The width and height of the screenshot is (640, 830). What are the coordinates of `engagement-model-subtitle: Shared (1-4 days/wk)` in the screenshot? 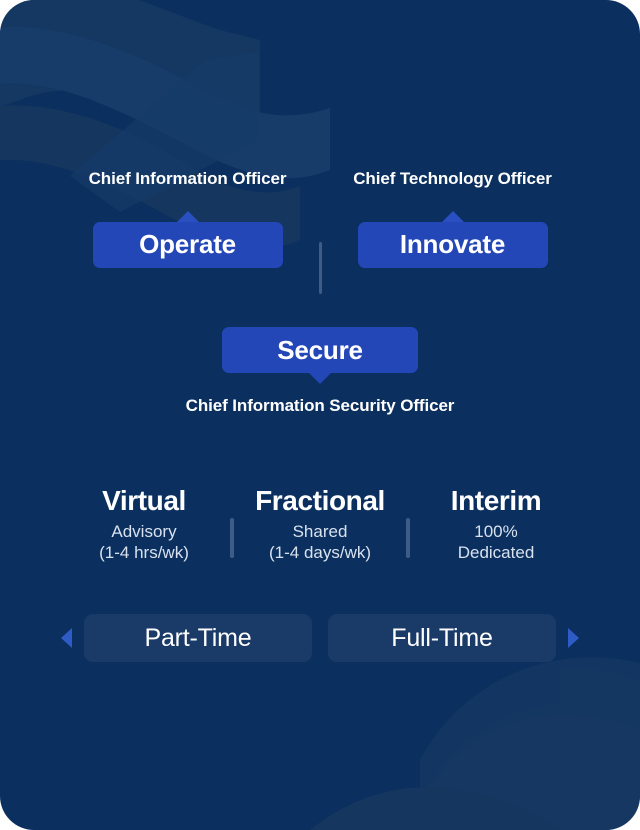 It's located at (320, 542).